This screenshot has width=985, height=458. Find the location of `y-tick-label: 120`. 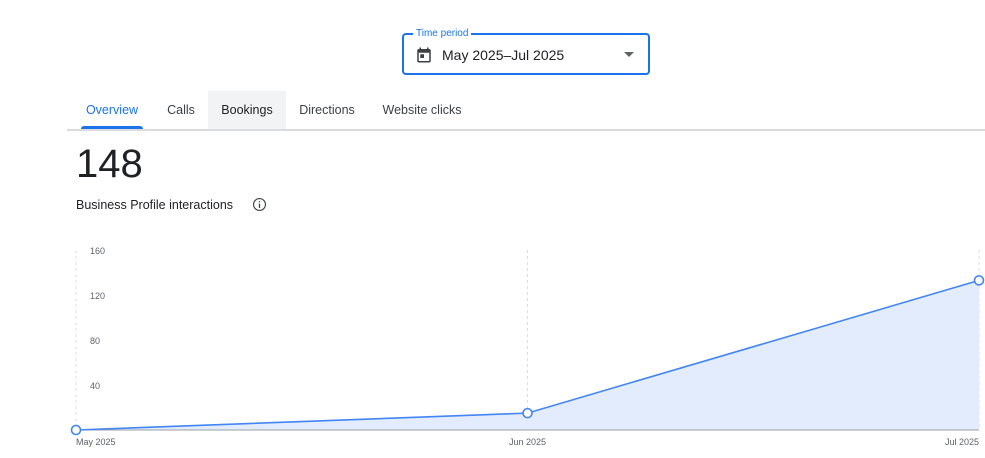

y-tick-label: 120 is located at coordinates (97, 296).